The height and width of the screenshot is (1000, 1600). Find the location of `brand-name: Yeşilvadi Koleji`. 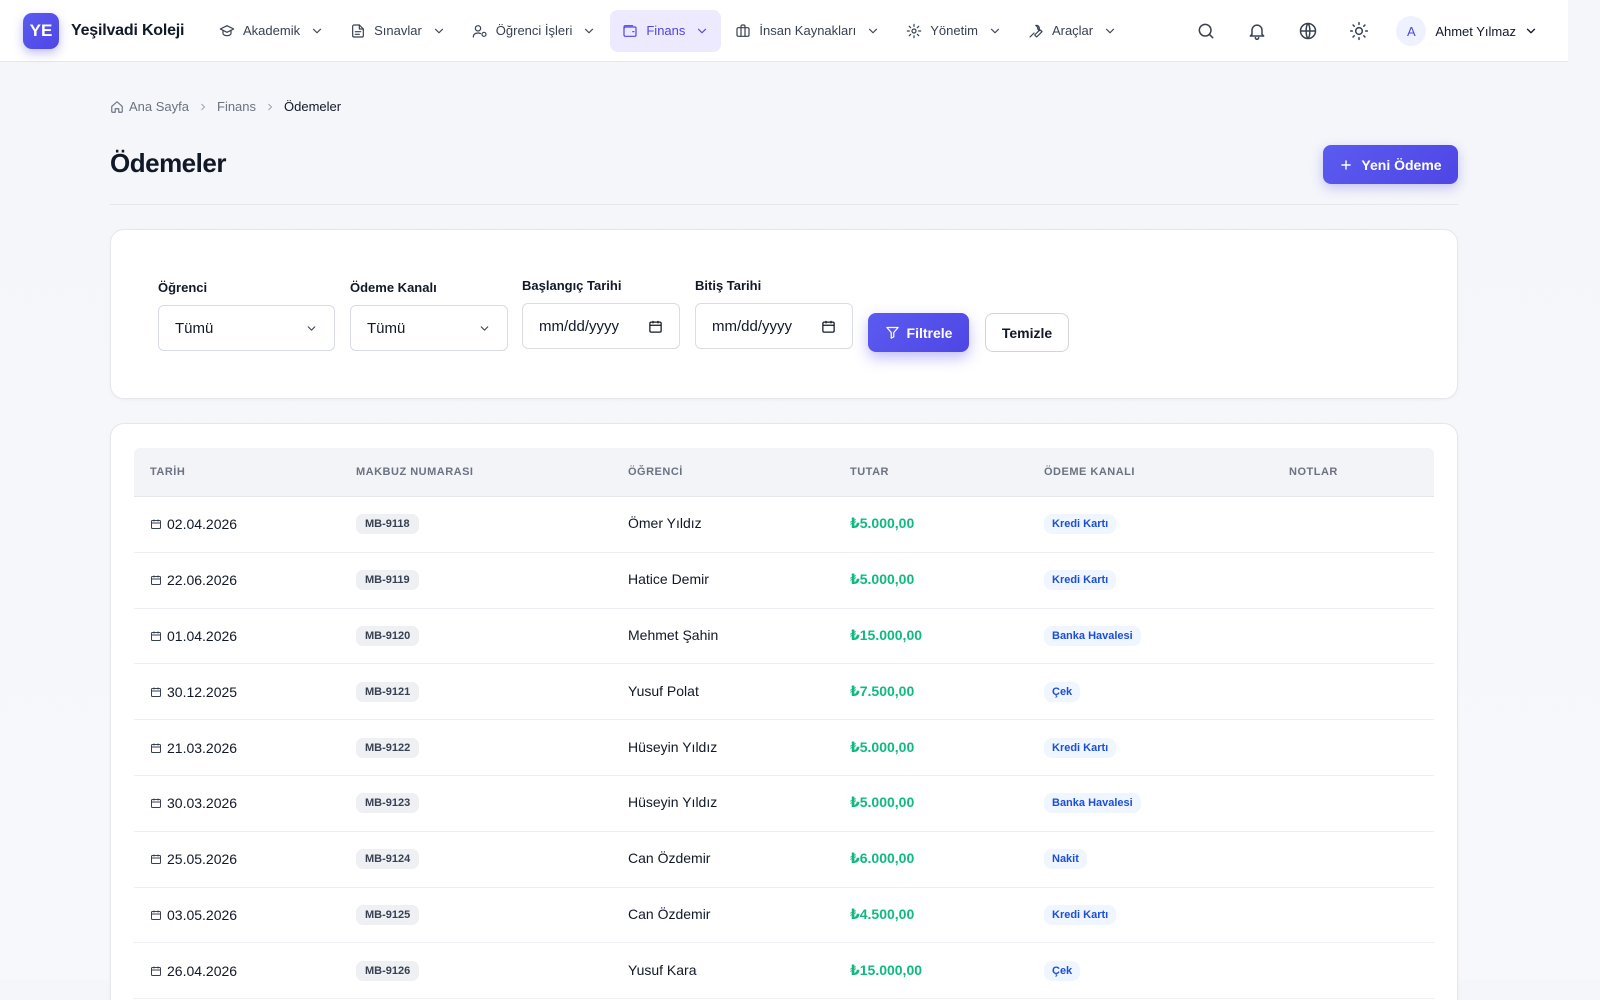

brand-name: Yeşilvadi Koleji is located at coordinates (128, 30).